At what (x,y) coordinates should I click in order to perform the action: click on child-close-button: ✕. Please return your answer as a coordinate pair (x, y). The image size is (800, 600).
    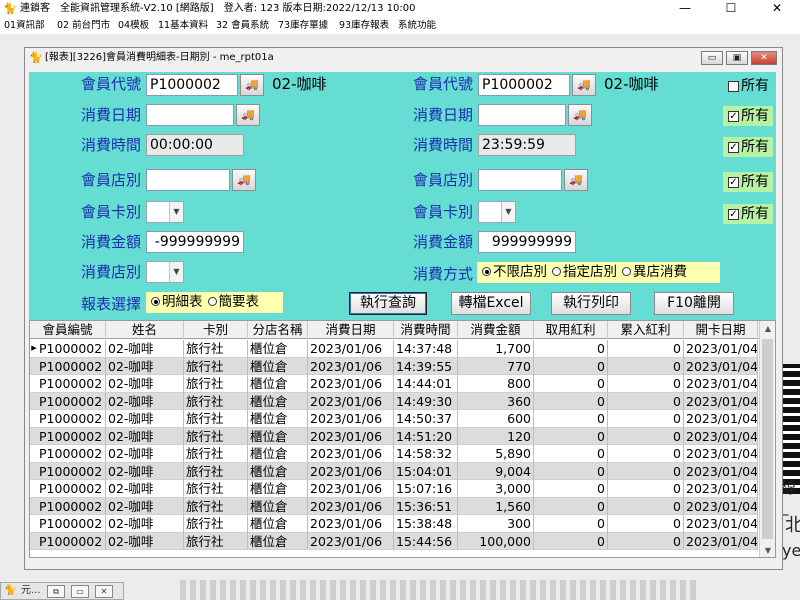
    Looking at the image, I should click on (764, 58).